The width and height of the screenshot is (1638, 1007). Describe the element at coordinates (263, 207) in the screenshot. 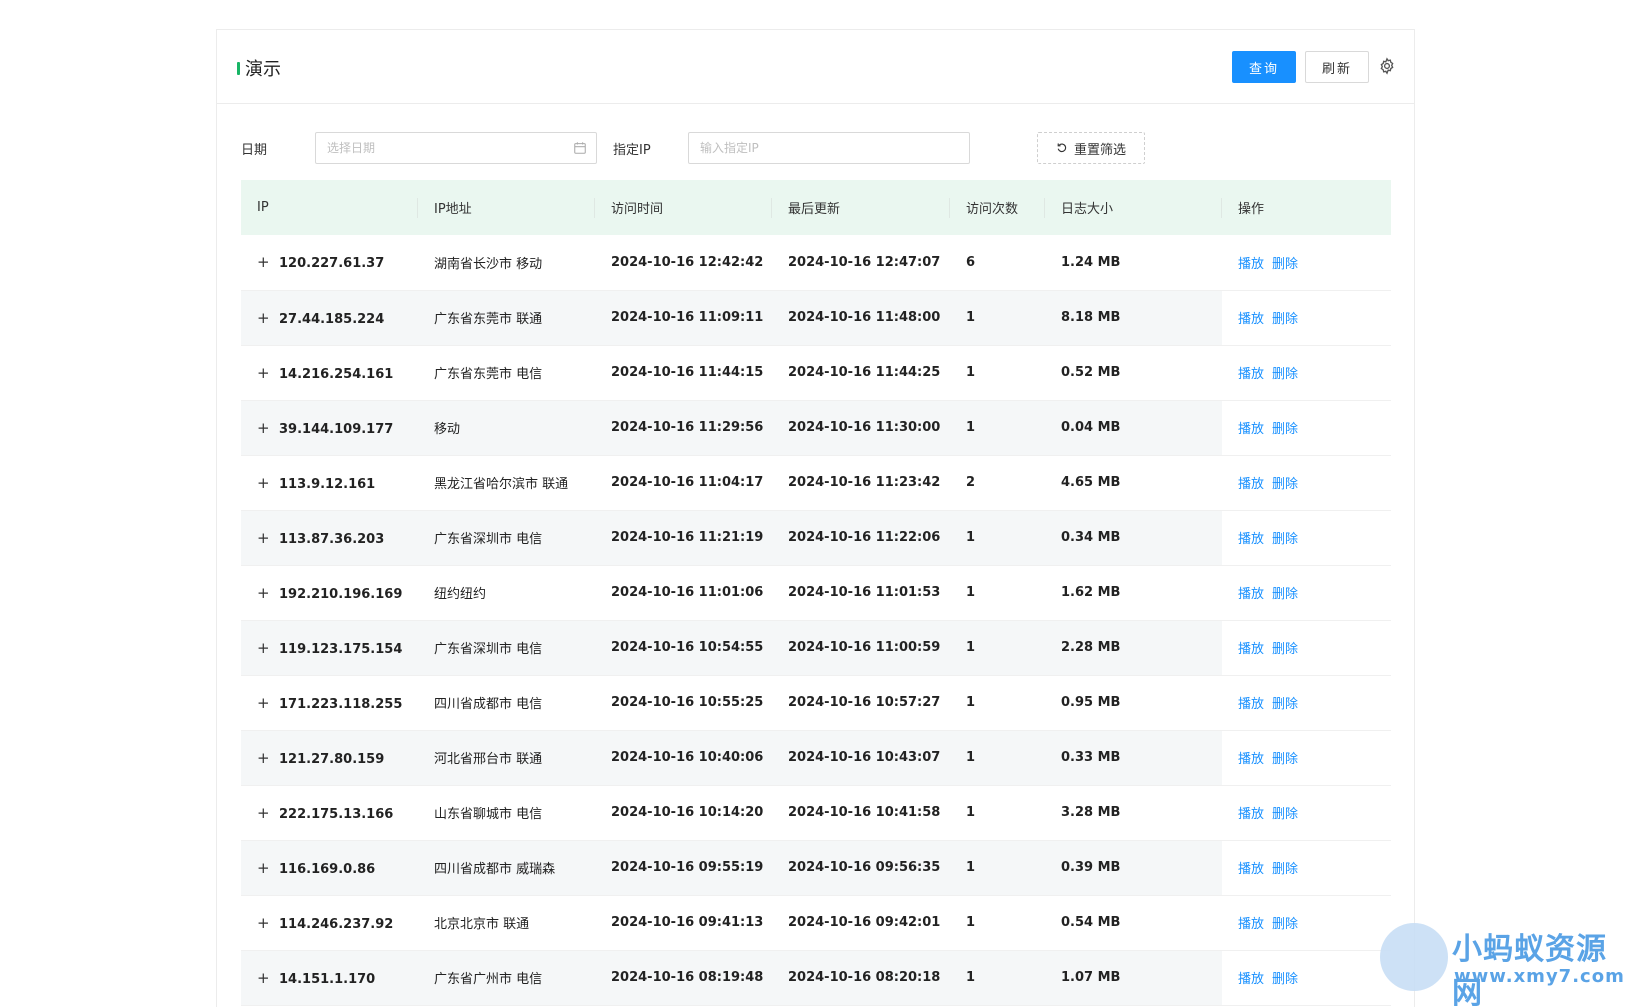

I see `column-header-label: IP` at that location.